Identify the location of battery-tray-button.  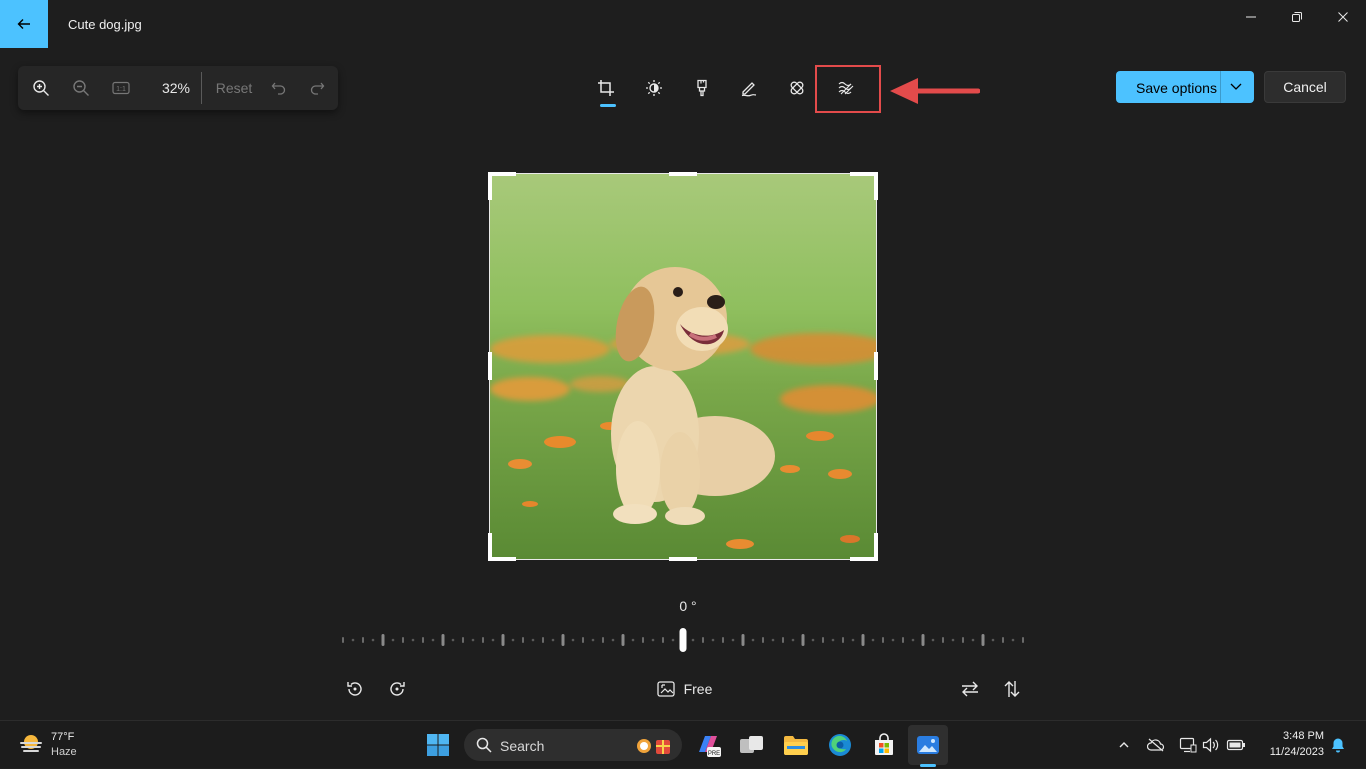
(1236, 745).